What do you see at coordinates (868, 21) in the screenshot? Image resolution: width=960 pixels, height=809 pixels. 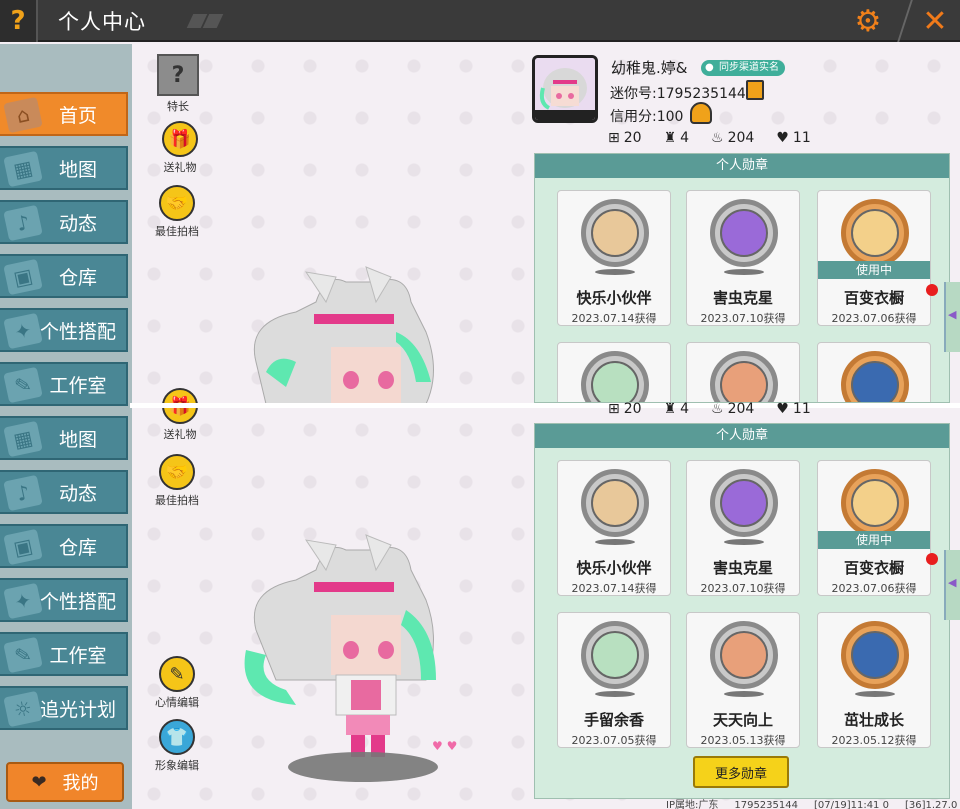 I see `gear-icon: ⚙` at bounding box center [868, 21].